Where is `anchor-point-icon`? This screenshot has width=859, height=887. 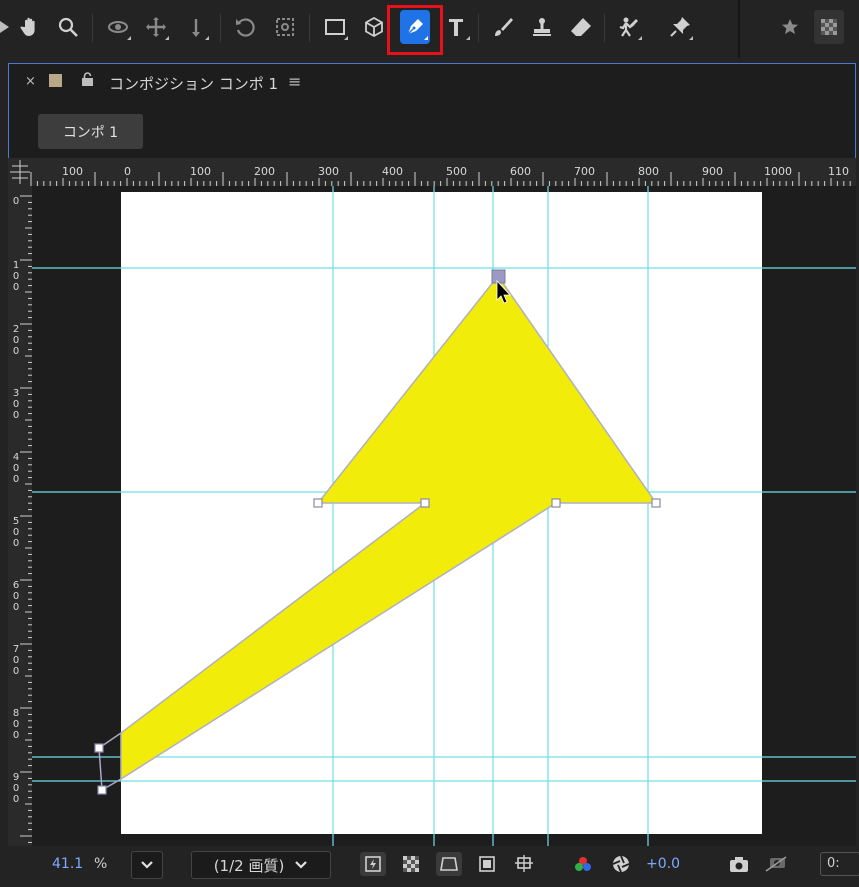 anchor-point-icon is located at coordinates (285, 27).